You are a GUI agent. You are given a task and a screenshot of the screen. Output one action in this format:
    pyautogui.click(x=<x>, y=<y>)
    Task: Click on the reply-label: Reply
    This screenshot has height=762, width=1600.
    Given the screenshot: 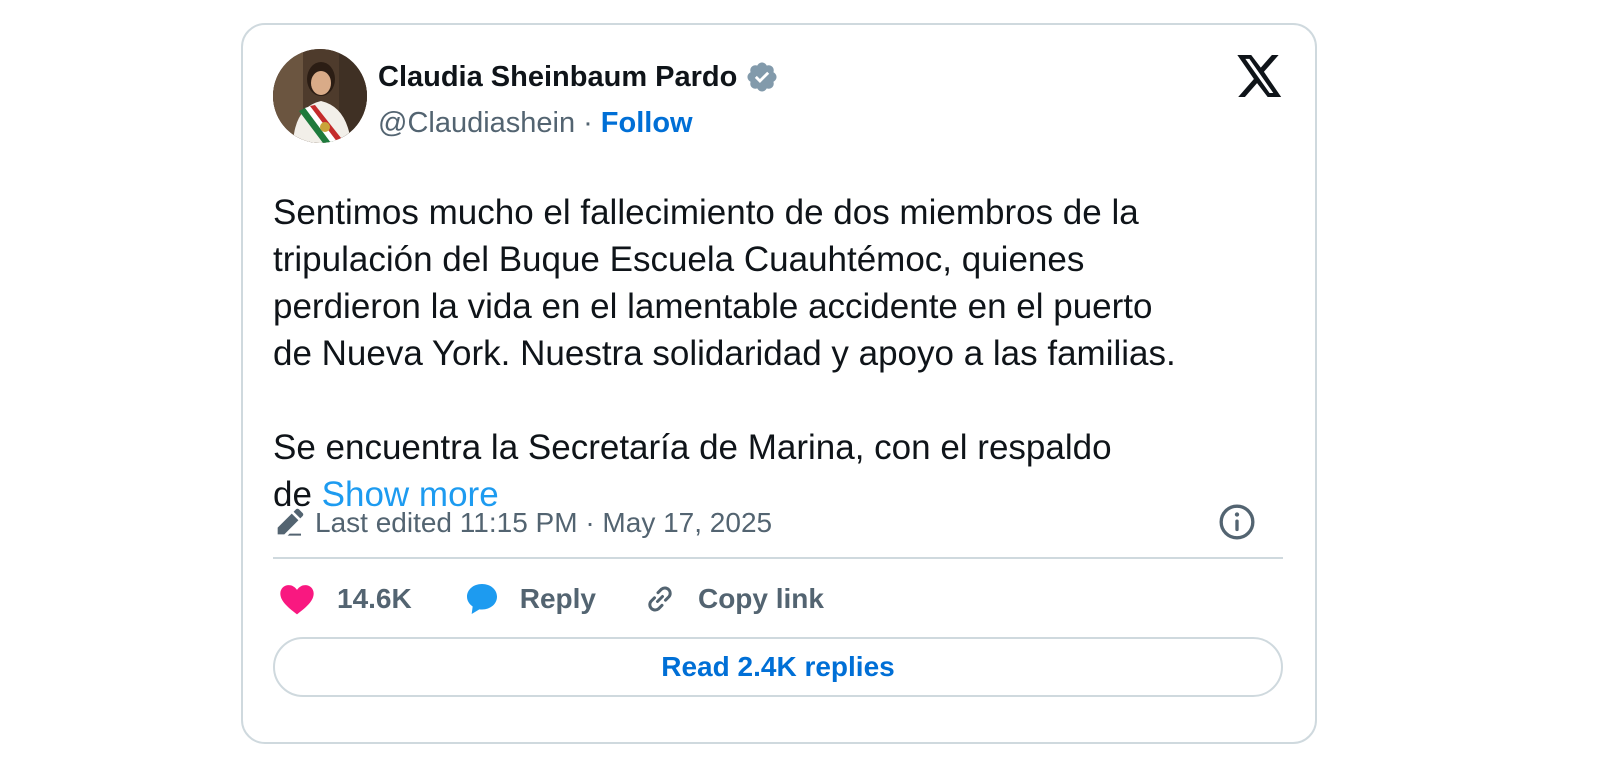 What is the action you would take?
    pyautogui.click(x=557, y=598)
    